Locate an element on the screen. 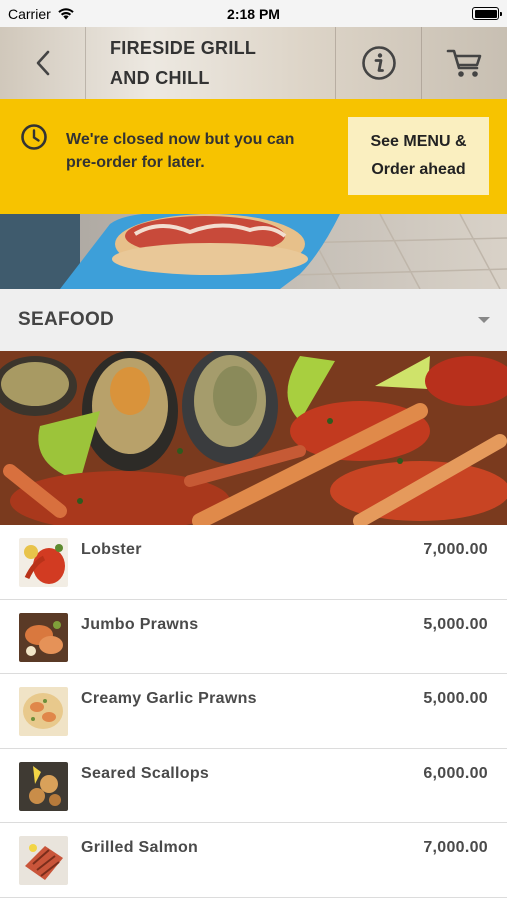 This screenshot has width=507, height=900. menu-item-jumbo-prawns: Jumbo Prawns 5,000.00 is located at coordinates (253, 637).